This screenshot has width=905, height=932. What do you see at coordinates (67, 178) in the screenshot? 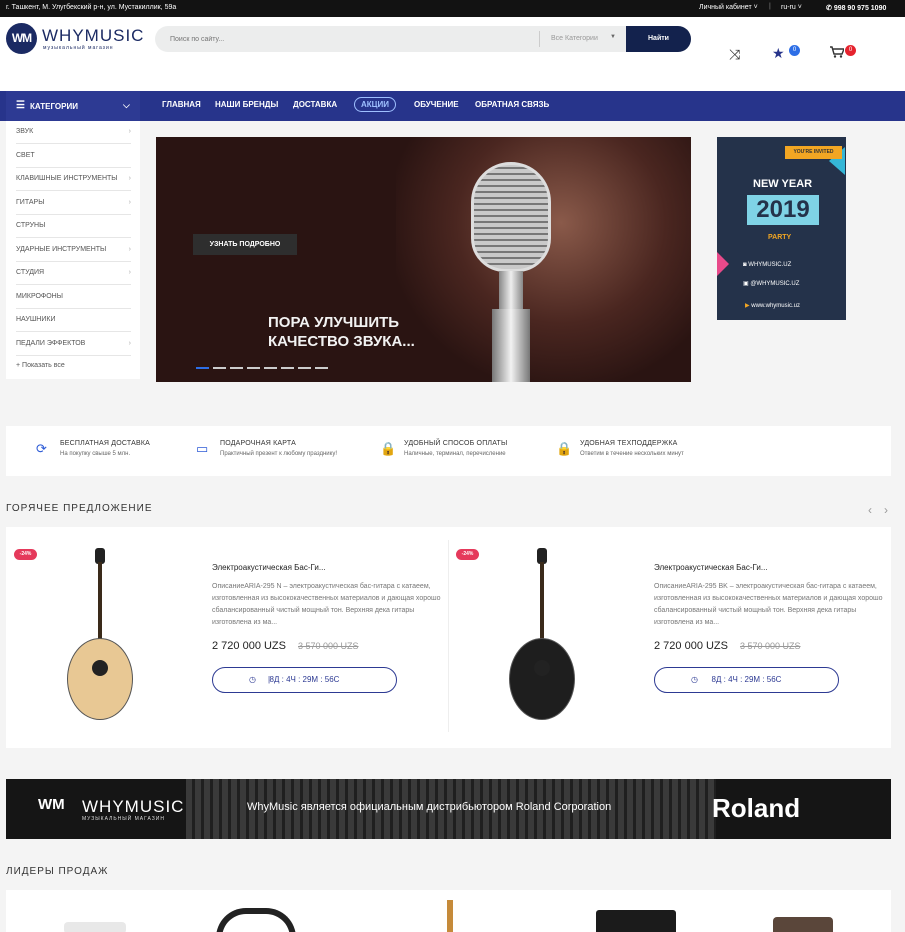
I see `sidebar-item-label: КЛАВИШНЫЕ ИНСТРУМЕНТЫ` at bounding box center [67, 178].